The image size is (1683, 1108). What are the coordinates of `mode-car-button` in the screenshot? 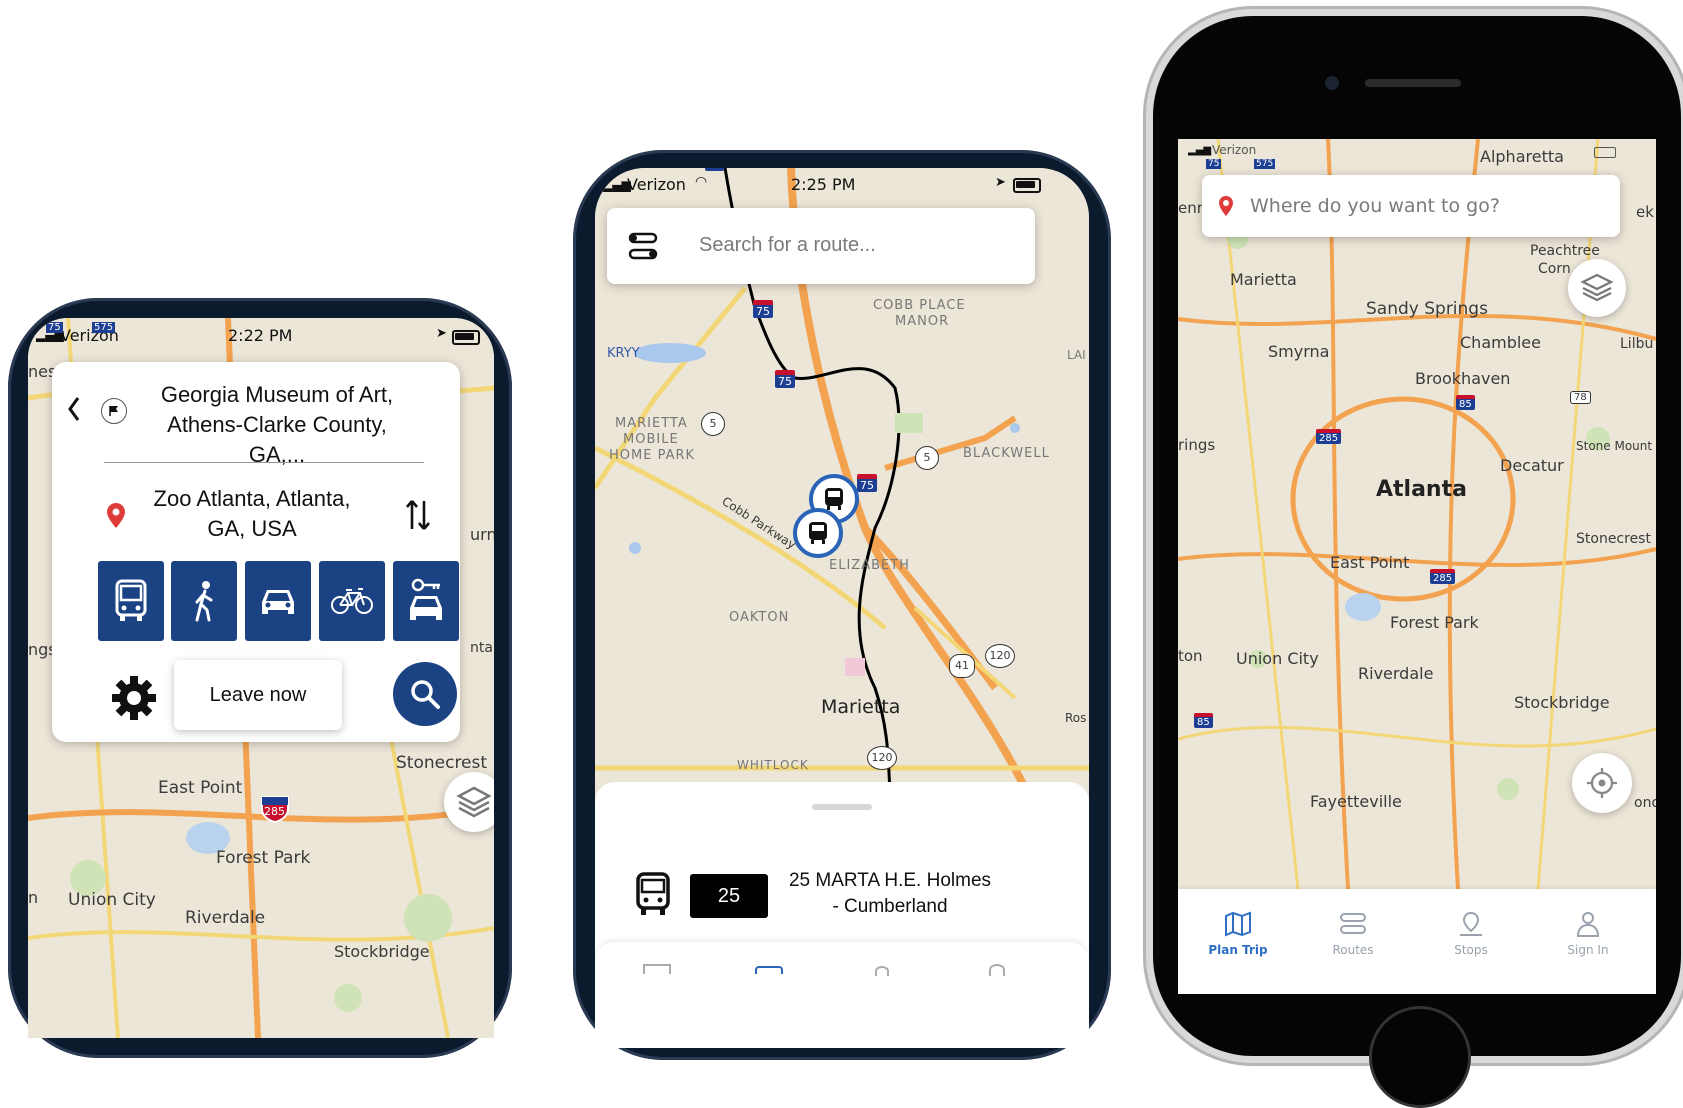 It's located at (278, 601).